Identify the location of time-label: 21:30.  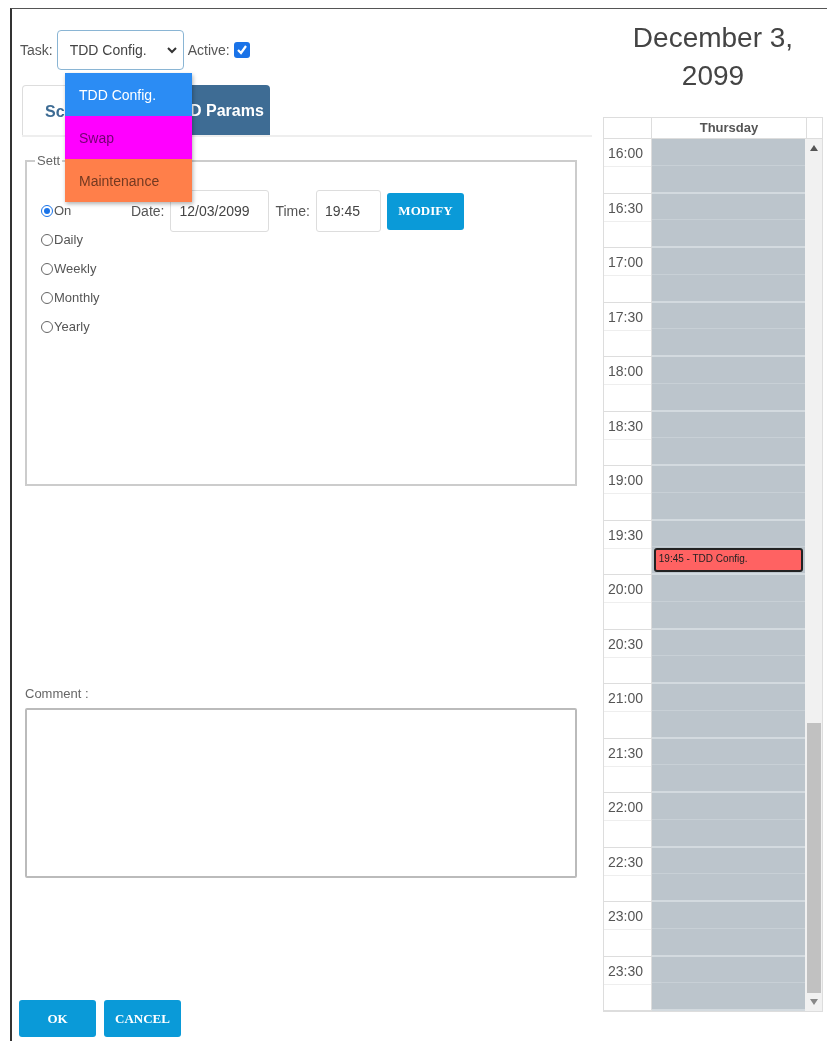
(625, 752).